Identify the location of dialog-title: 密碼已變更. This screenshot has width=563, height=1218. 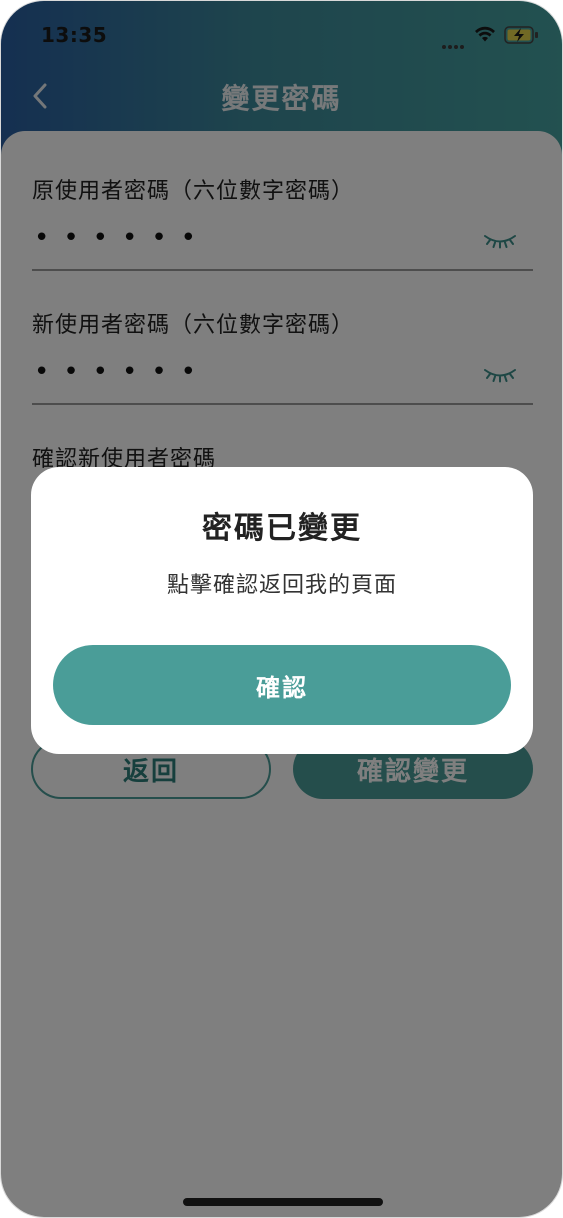
(282, 528).